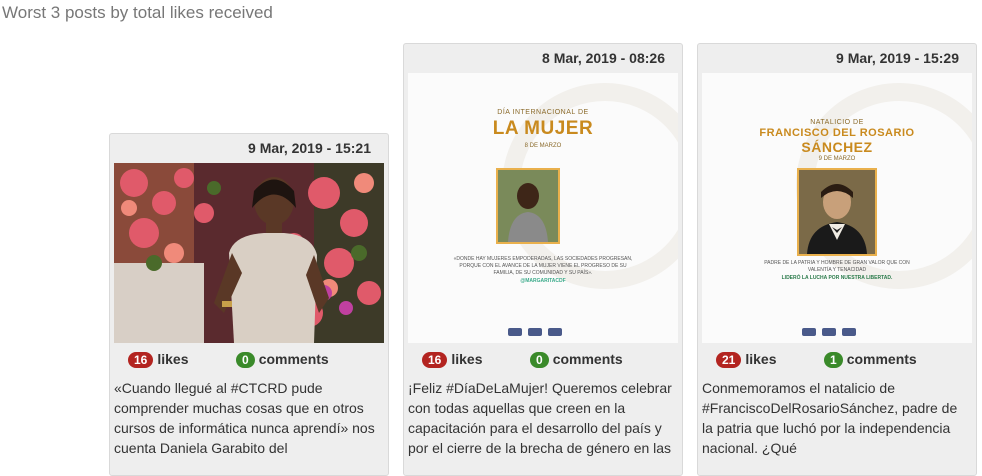  What do you see at coordinates (833, 360) in the screenshot?
I see `comments-badge: 1` at bounding box center [833, 360].